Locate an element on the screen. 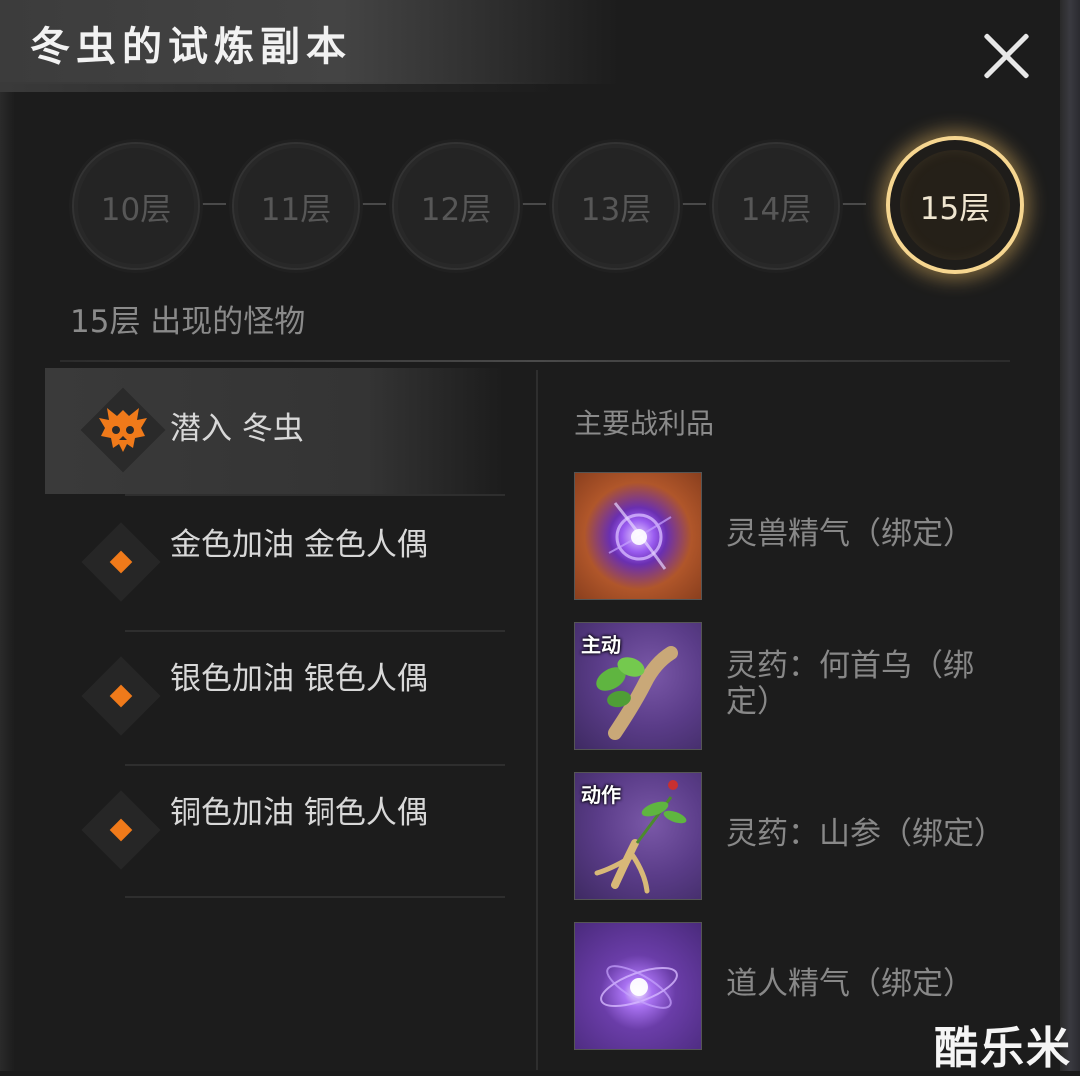 Image resolution: width=1080 pixels, height=1076 pixels. window-title: 冬虫的试炼副本 is located at coordinates (191, 46).